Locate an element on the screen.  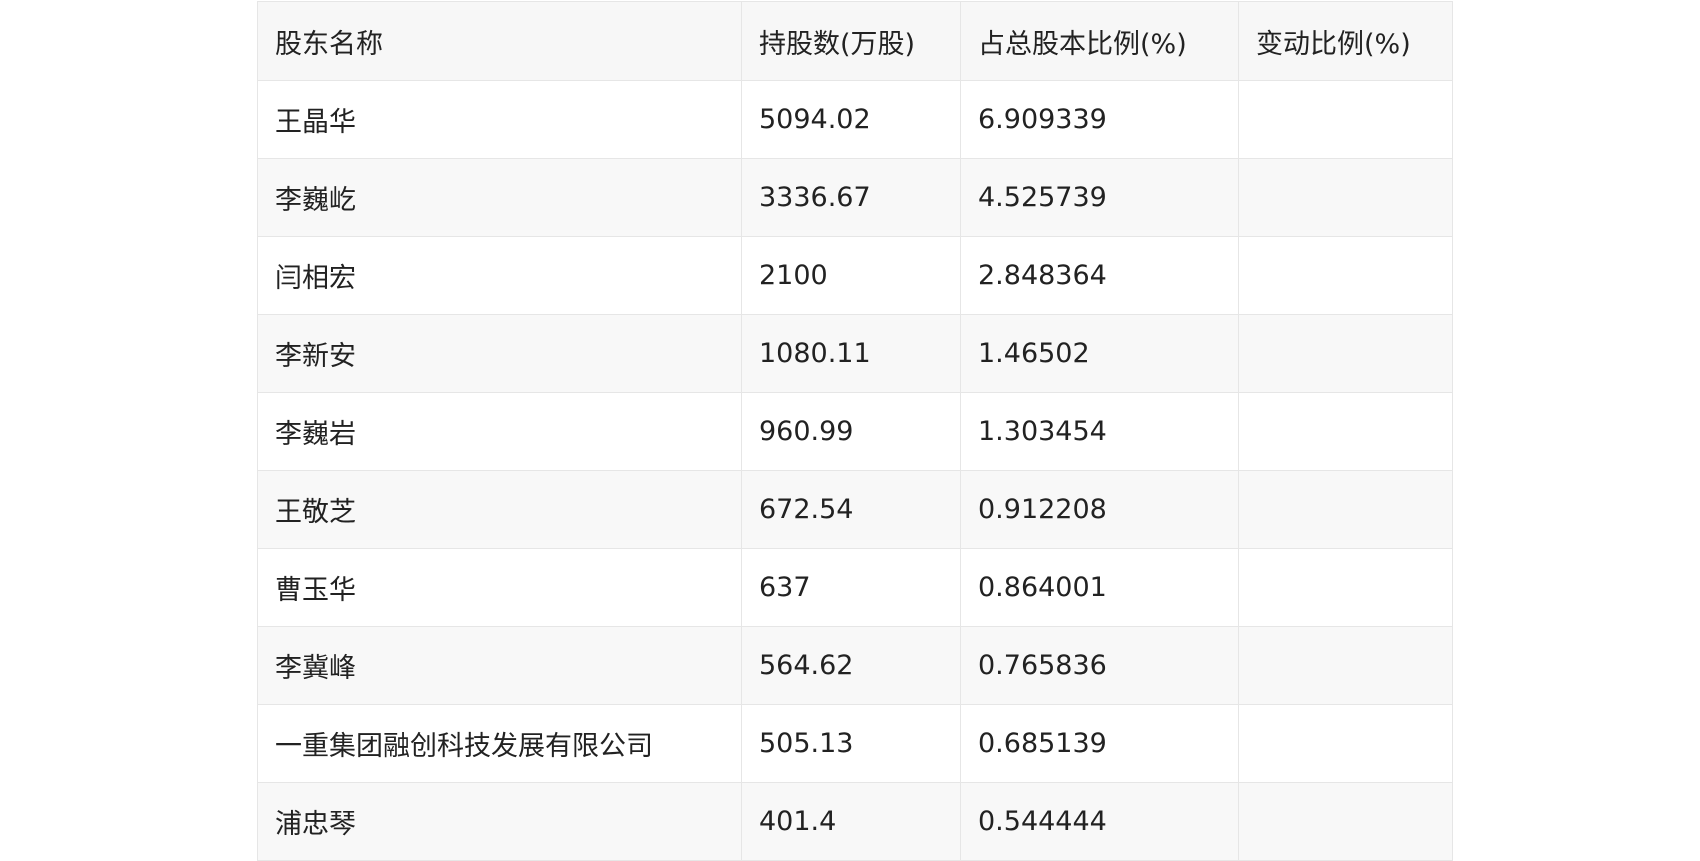
cell-share-ratio: 0.685139 is located at coordinates (1099, 743).